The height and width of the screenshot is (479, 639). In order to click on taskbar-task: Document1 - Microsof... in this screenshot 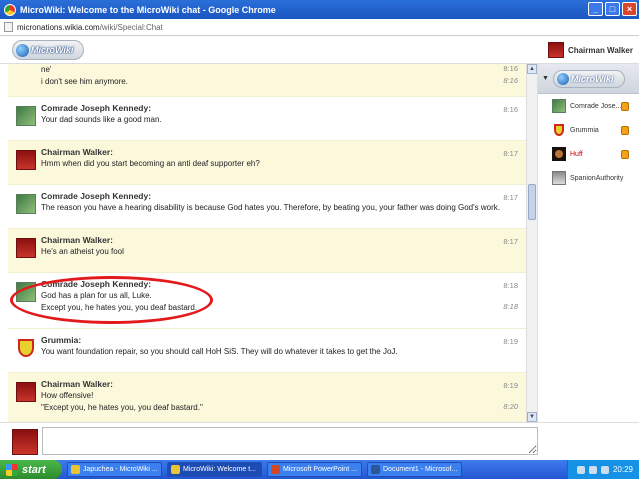, I will do `click(414, 469)`.